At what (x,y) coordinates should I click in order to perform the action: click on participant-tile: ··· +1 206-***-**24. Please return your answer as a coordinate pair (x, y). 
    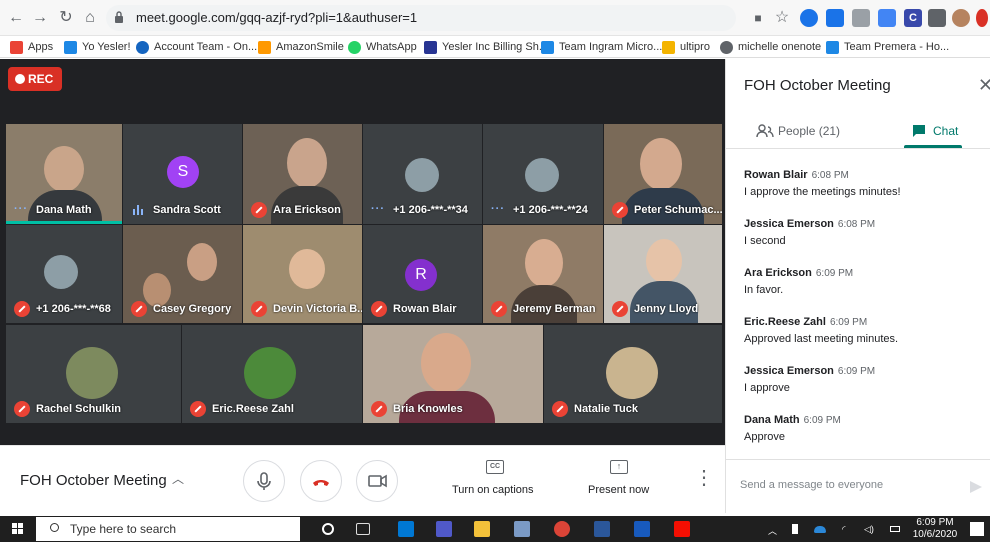
    Looking at the image, I should click on (543, 174).